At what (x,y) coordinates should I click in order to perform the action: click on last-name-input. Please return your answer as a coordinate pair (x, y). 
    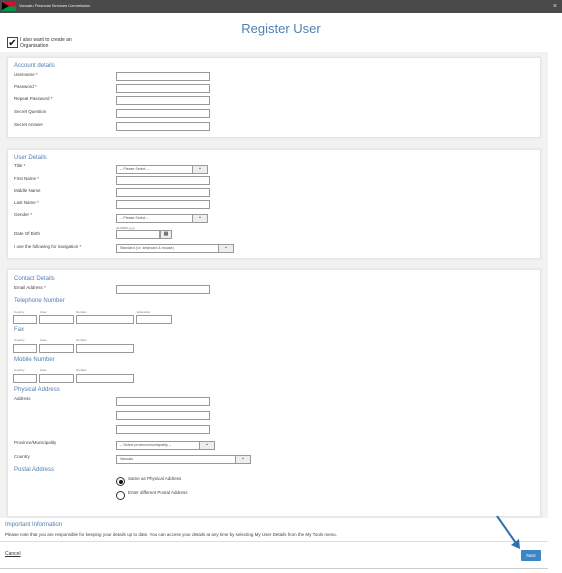
    Looking at the image, I should click on (163, 204).